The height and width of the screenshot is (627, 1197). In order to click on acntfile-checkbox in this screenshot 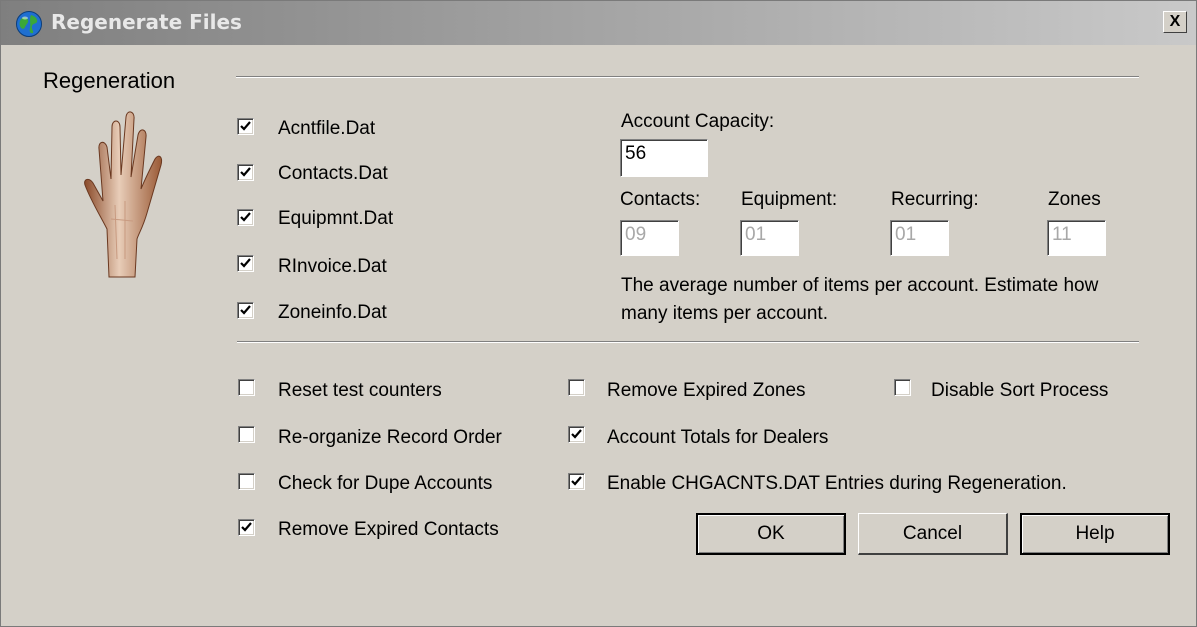, I will do `click(245, 126)`.